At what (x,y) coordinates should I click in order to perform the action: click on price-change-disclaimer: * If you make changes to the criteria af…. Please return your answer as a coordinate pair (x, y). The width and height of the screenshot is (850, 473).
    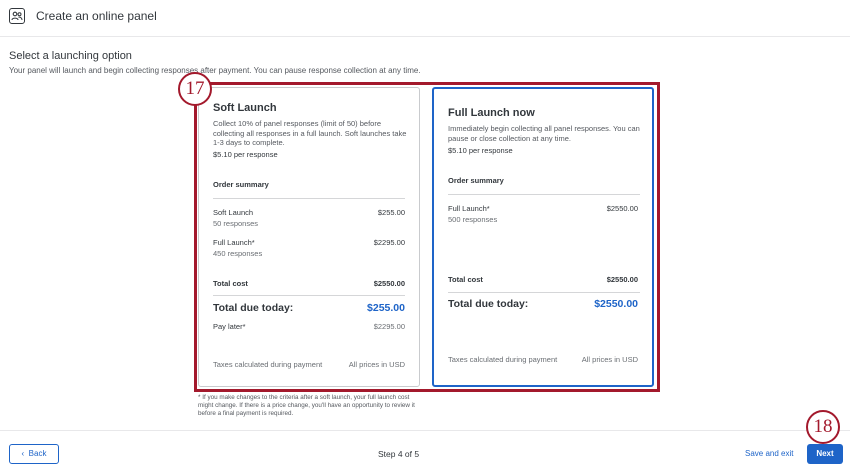
    Looking at the image, I should click on (306, 405).